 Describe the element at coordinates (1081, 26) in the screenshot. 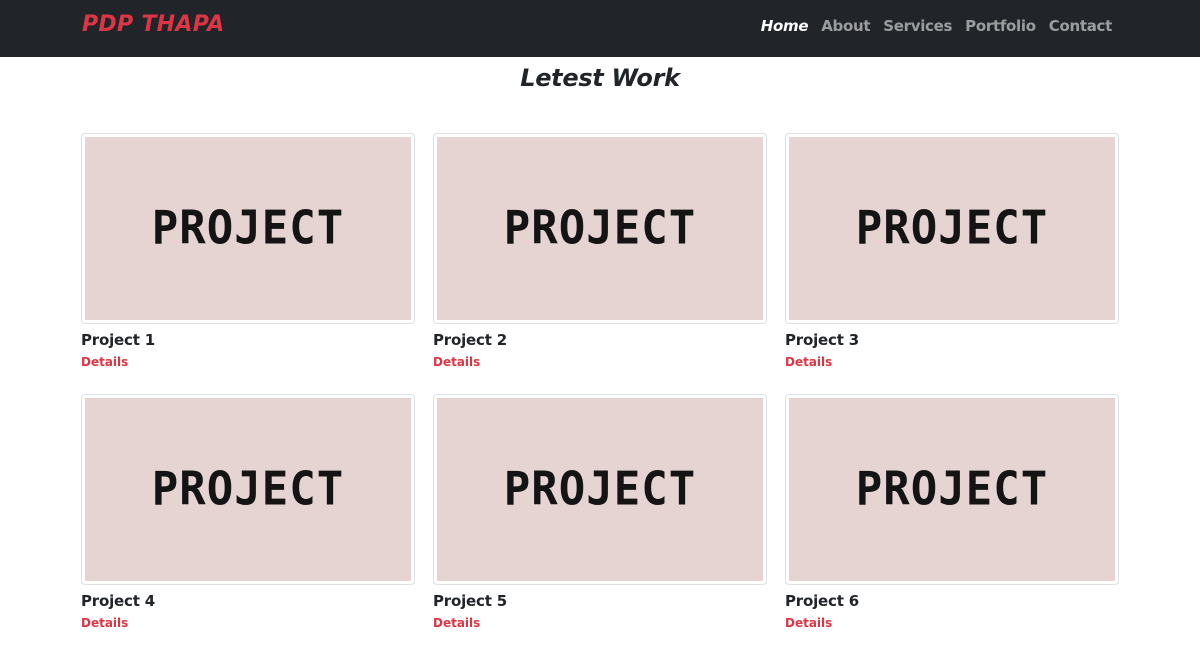

I see `nav-link-contact: Contact` at that location.